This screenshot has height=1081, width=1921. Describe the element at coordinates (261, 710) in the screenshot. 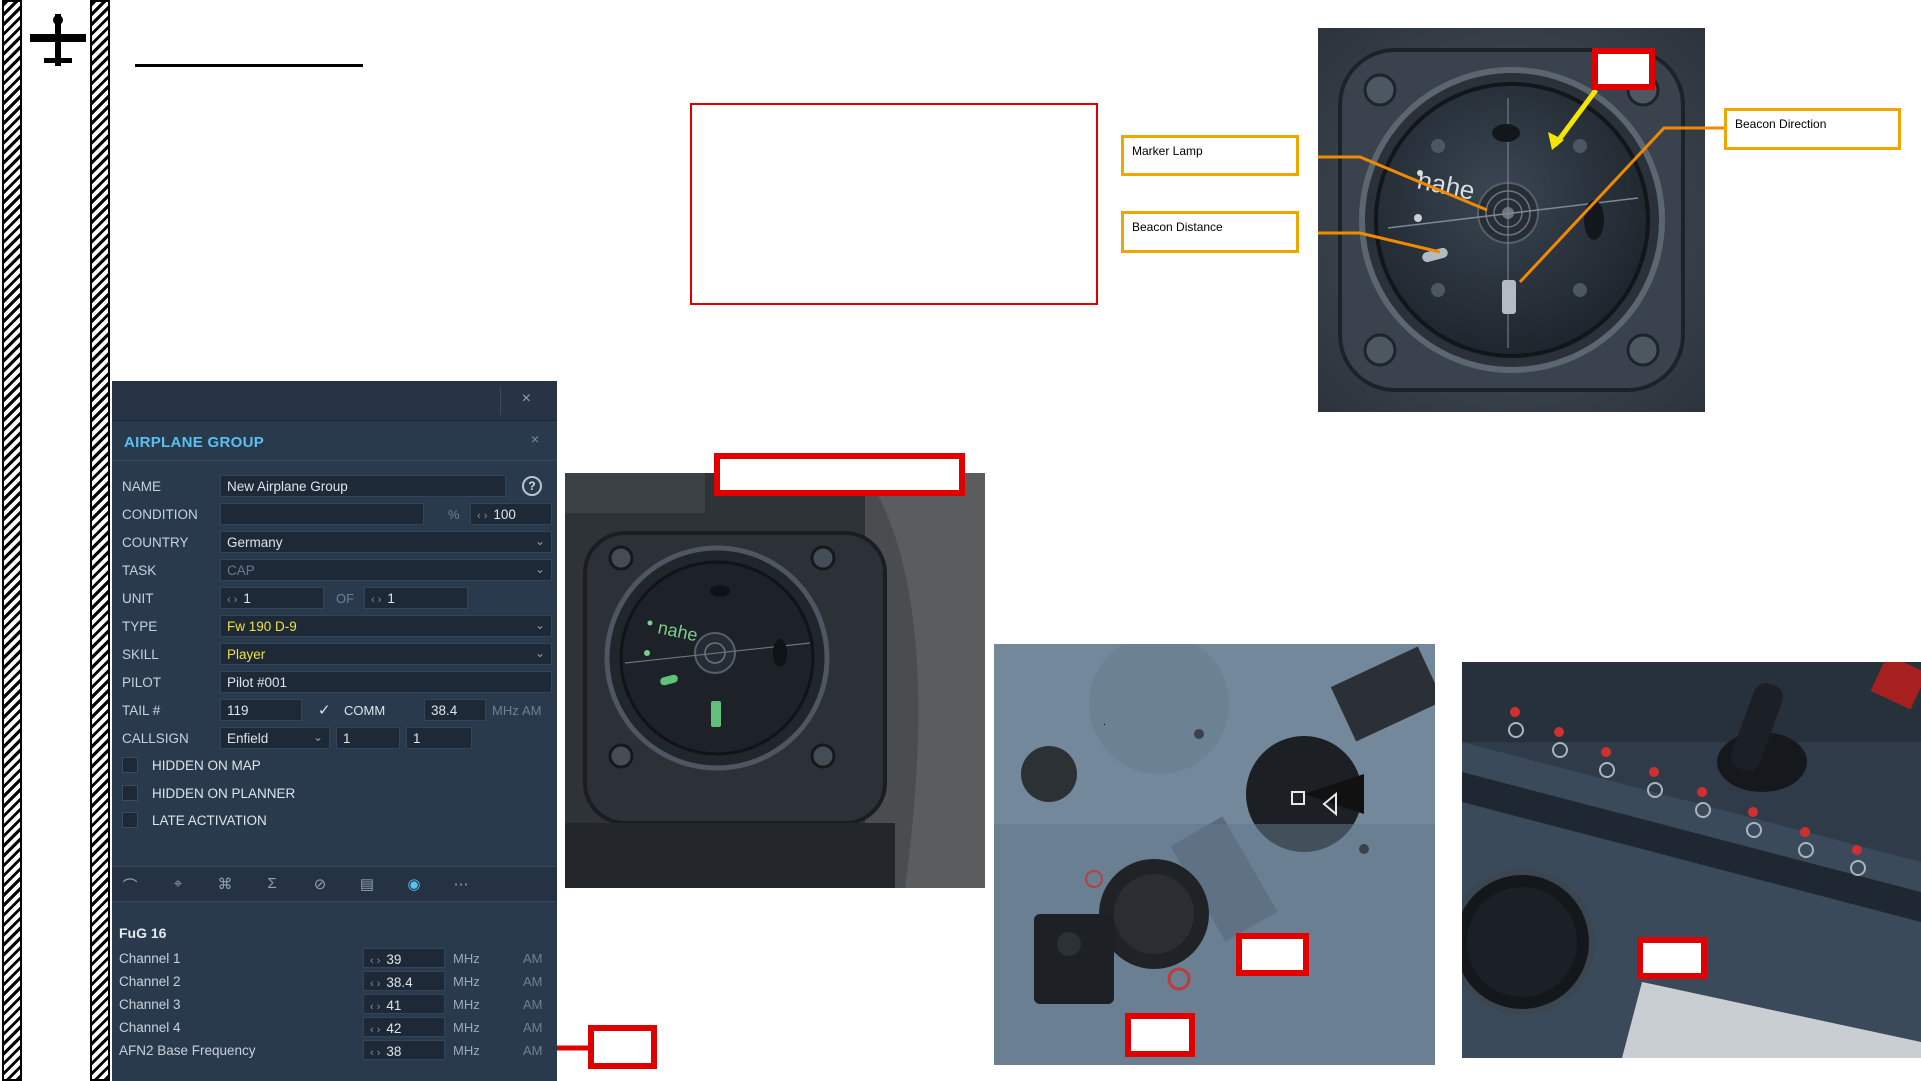

I see `tail-input: 119` at that location.